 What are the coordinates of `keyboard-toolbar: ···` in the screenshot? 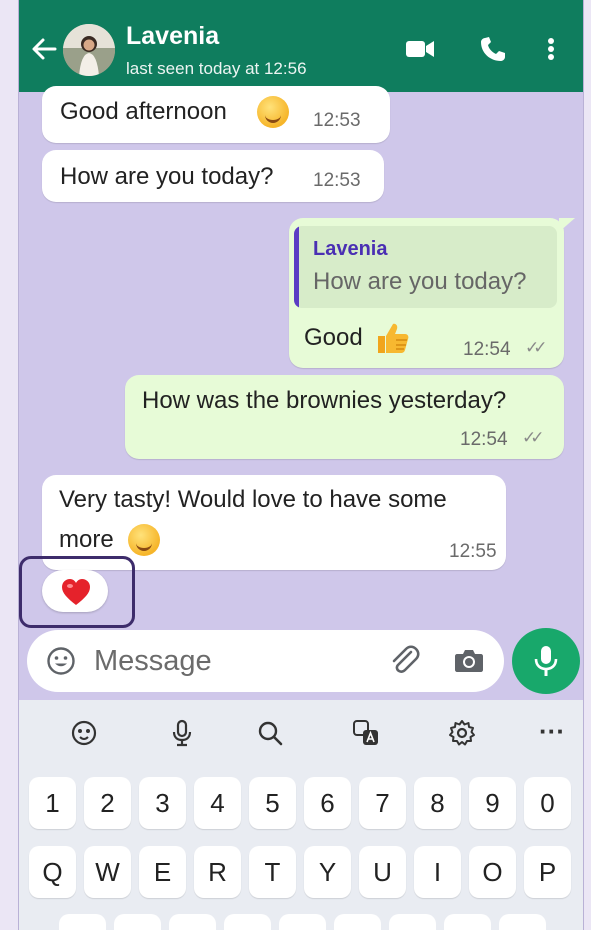 It's located at (301, 733).